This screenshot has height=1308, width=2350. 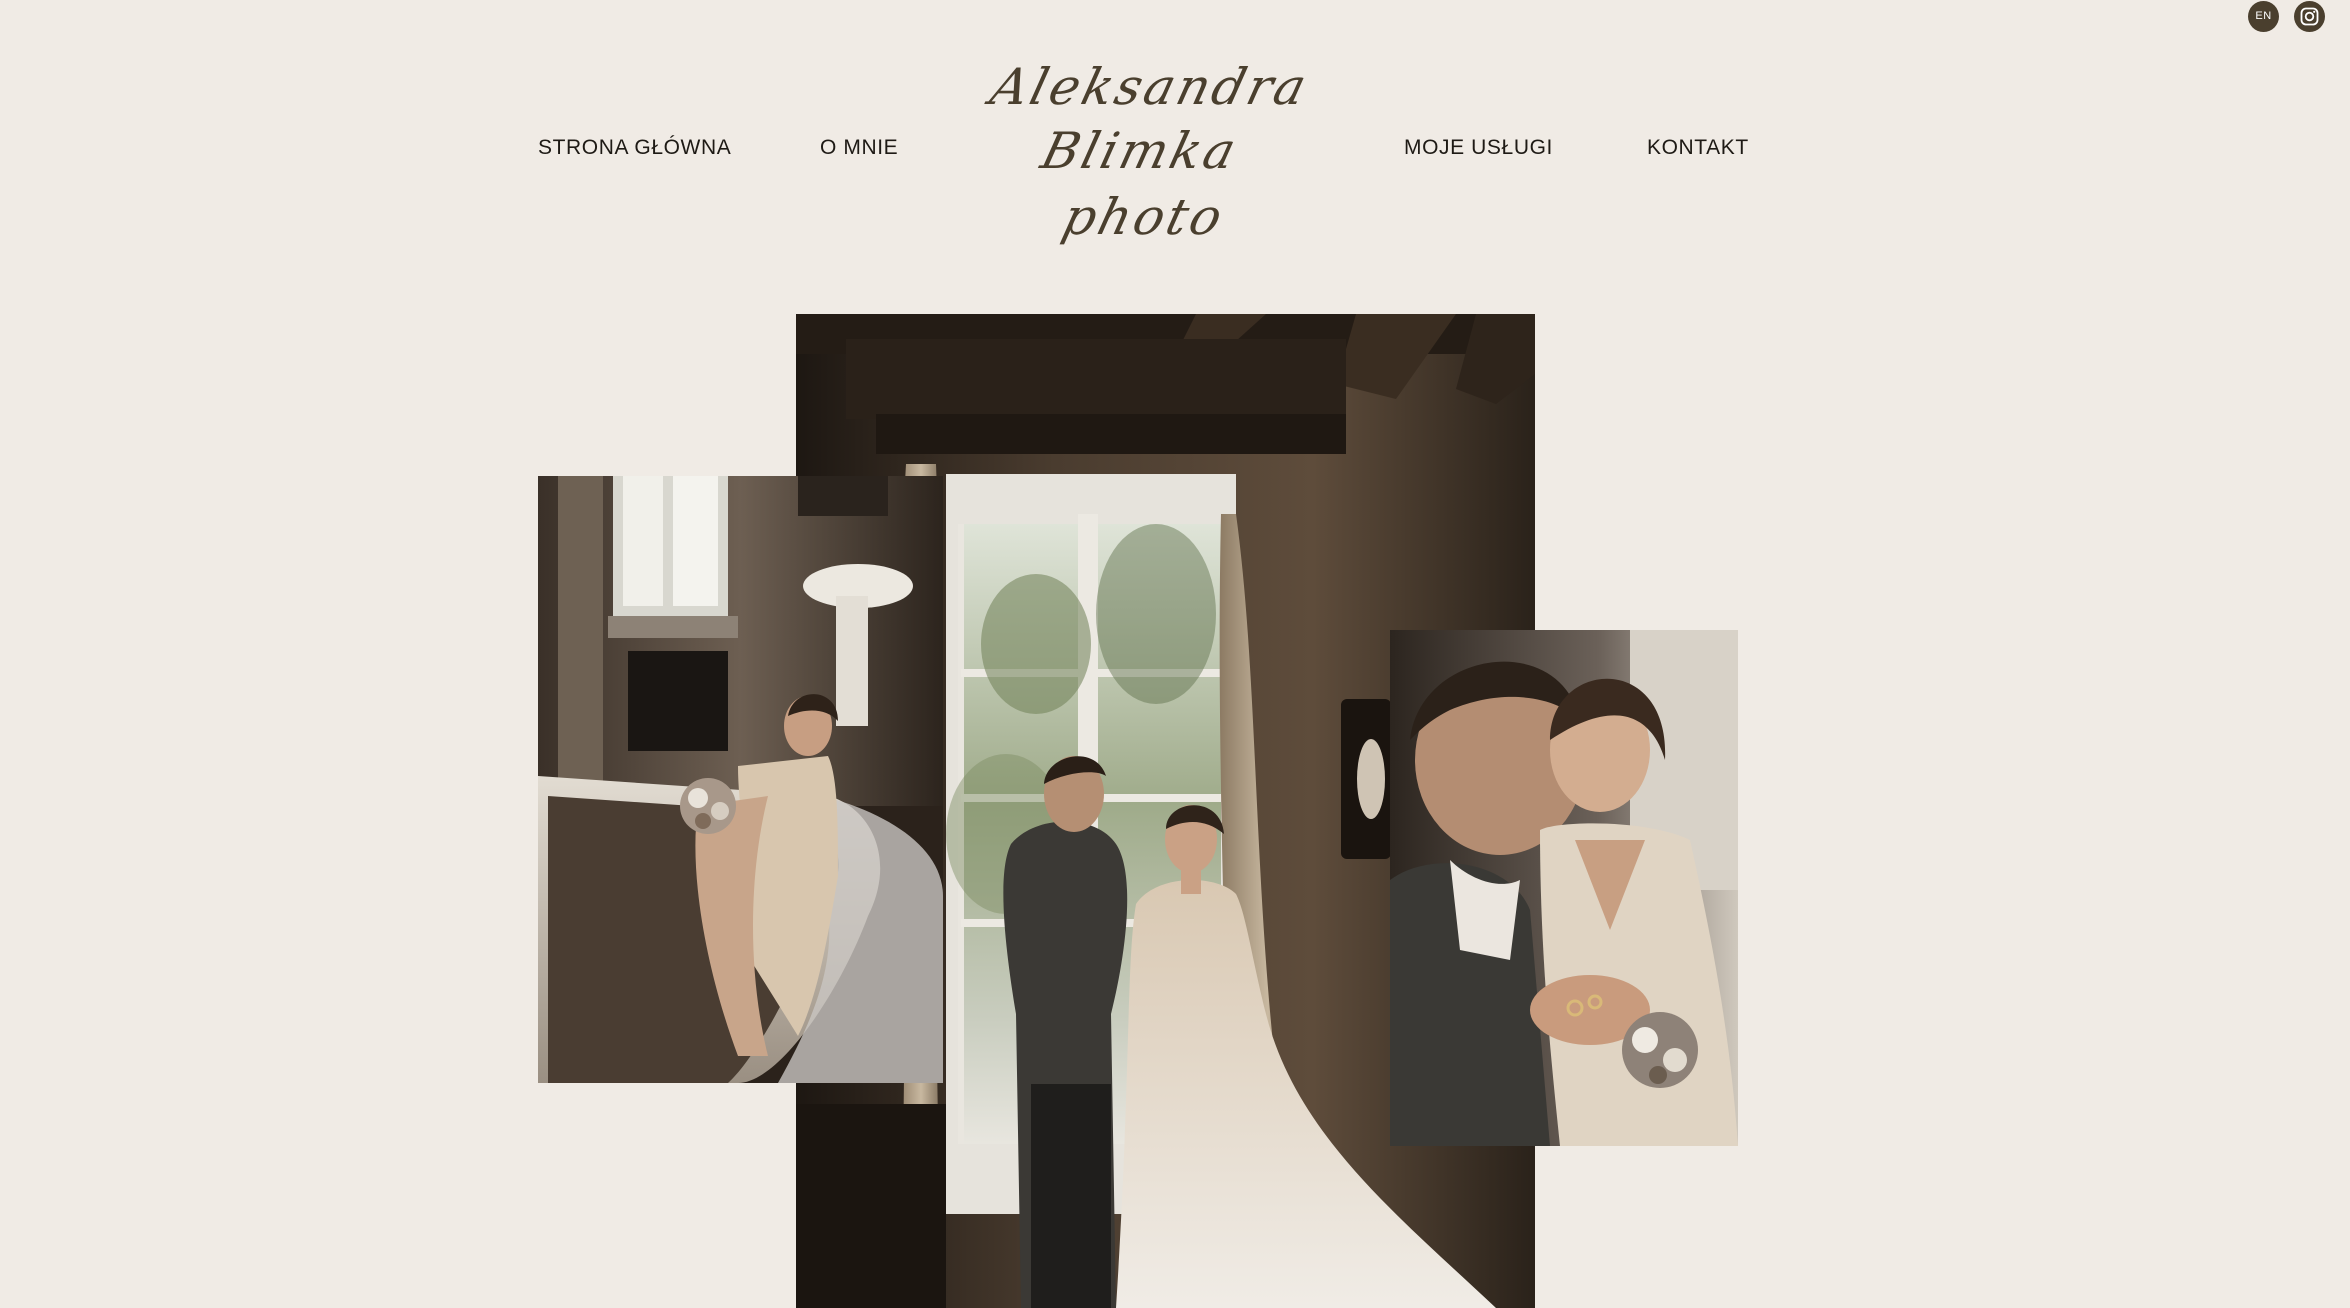 I want to click on instagram-button, so click(x=2309, y=16).